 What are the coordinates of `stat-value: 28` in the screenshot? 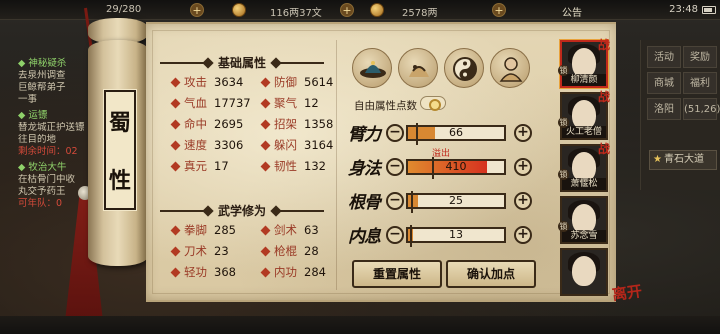 It's located at (311, 251).